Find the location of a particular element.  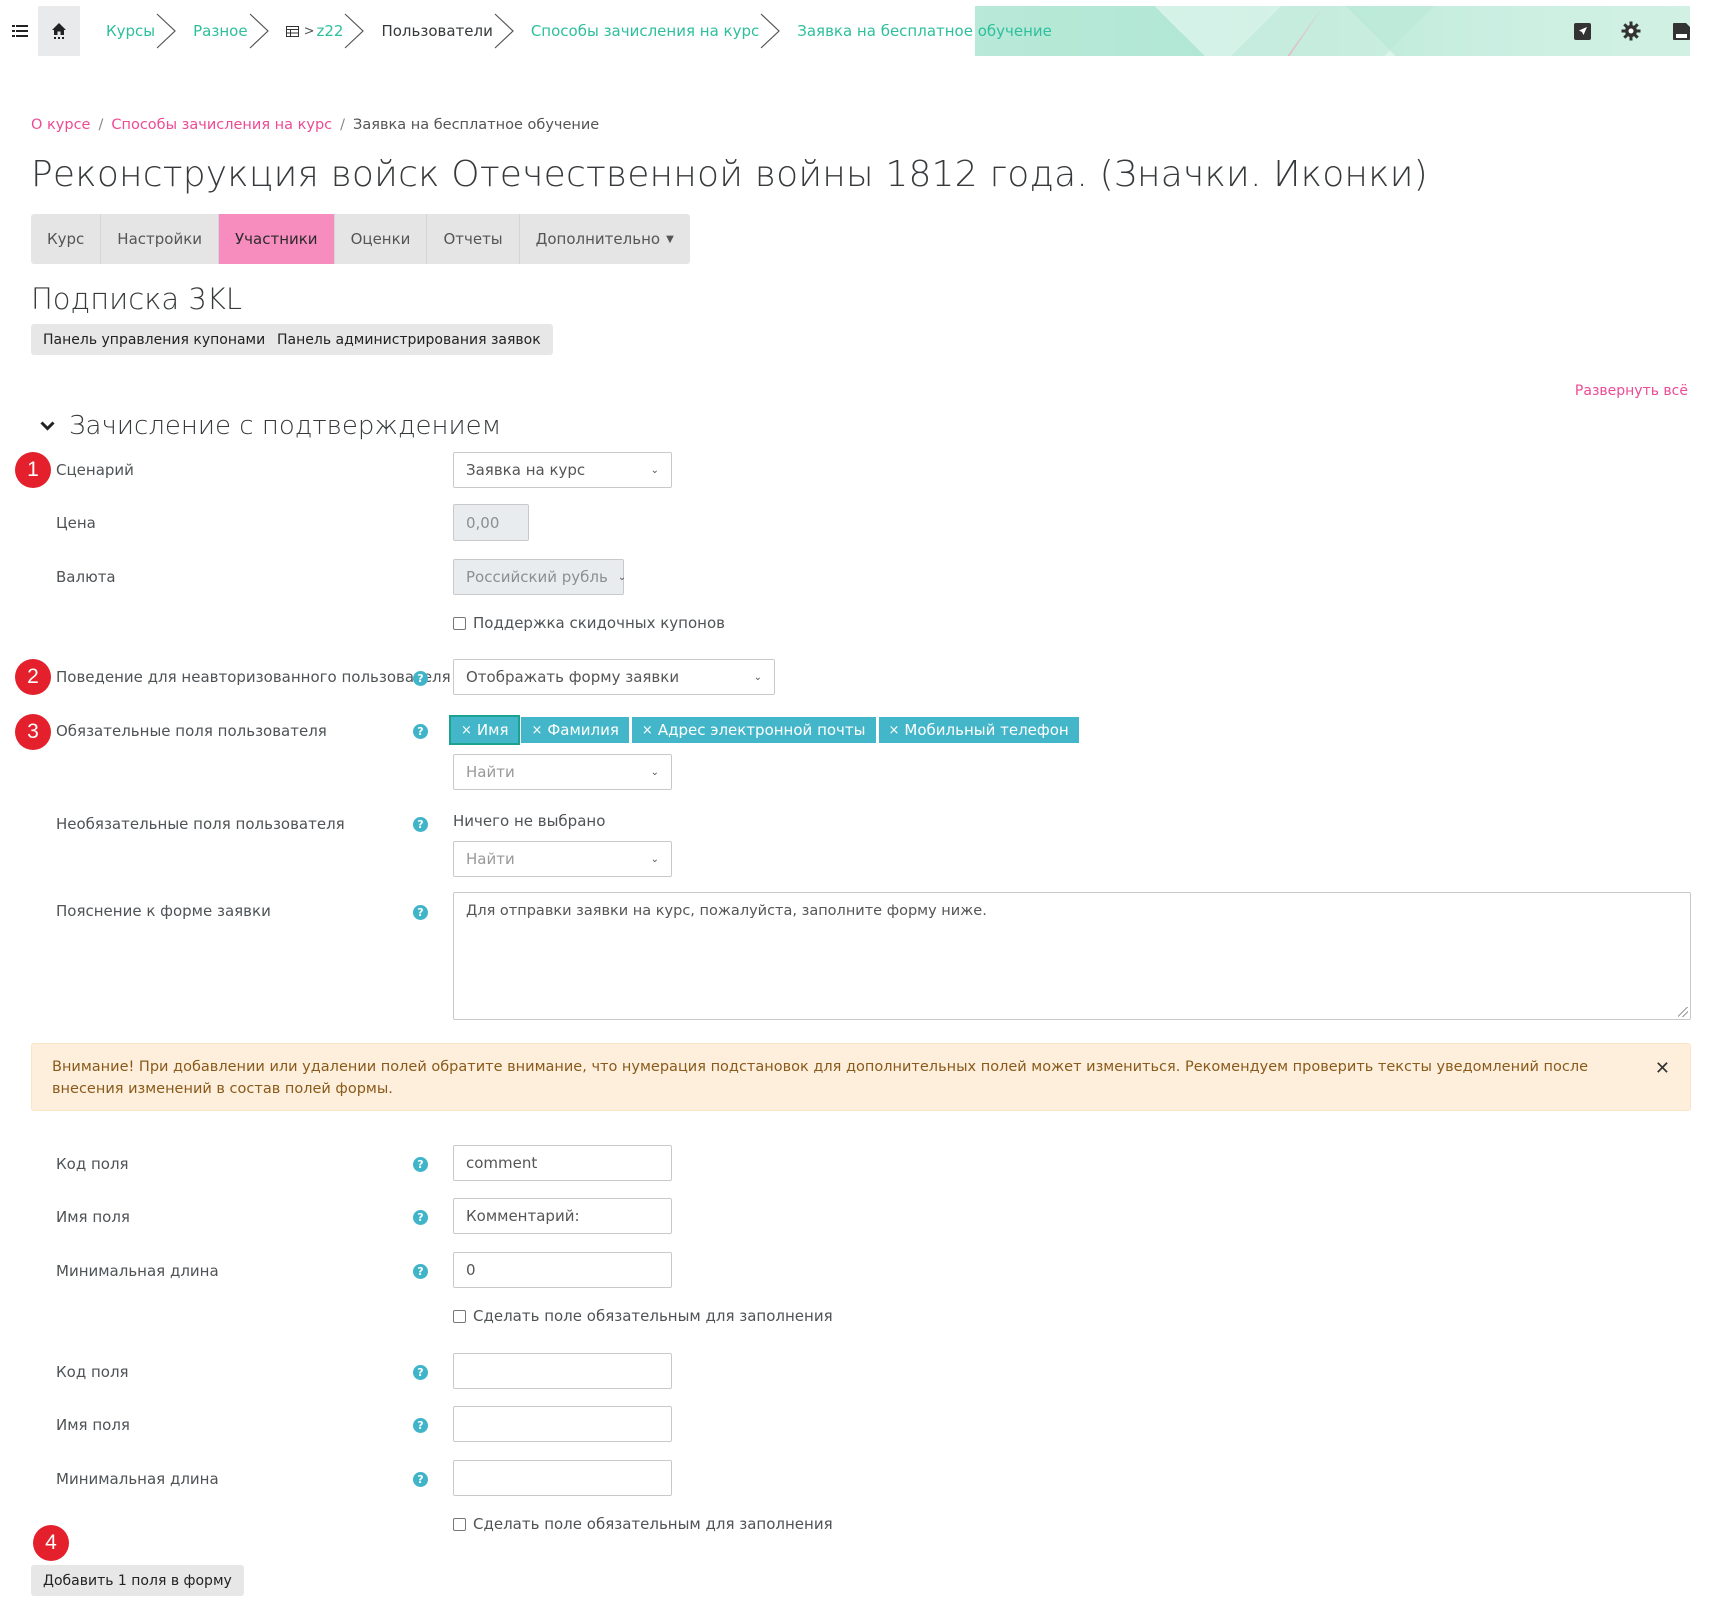

currency-select: Российский рубль ⌄ is located at coordinates (540, 577).